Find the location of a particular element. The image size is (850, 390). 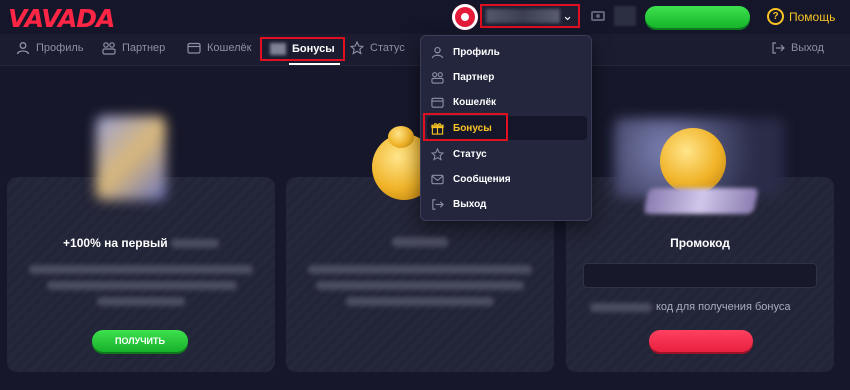

user-account-dropdown: ⌄ is located at coordinates (530, 16).